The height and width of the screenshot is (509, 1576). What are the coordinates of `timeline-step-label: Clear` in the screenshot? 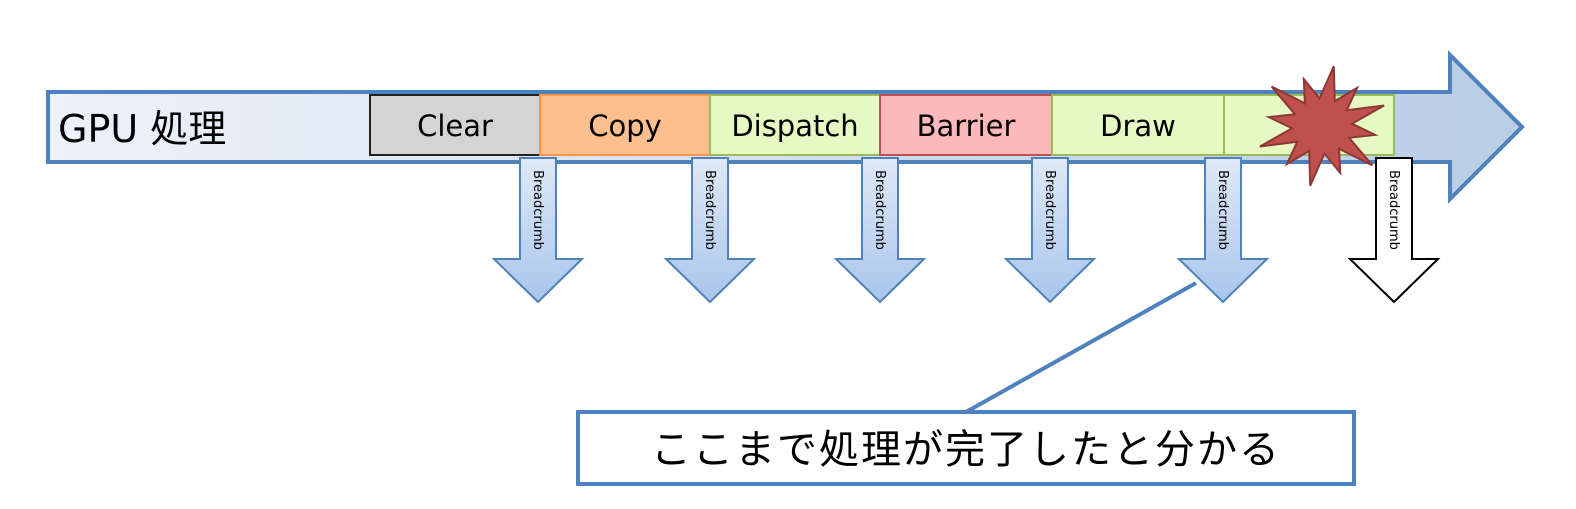 It's located at (455, 126).